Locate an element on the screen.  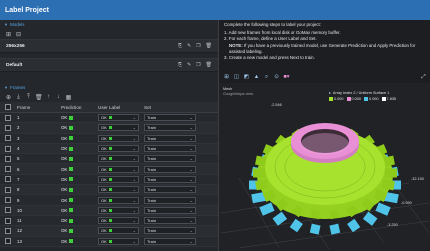
table-row: 5 OK OK ⌄ Train ⌄ is located at coordinates (109, 159).